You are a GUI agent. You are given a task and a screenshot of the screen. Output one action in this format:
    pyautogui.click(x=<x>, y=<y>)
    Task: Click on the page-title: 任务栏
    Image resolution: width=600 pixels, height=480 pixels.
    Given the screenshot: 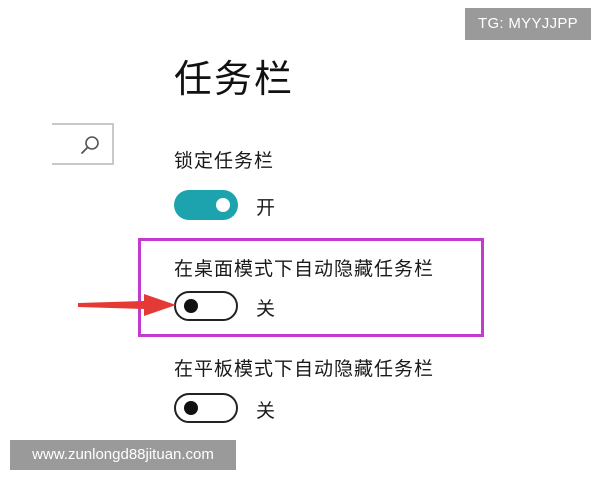 What is the action you would take?
    pyautogui.click(x=234, y=79)
    